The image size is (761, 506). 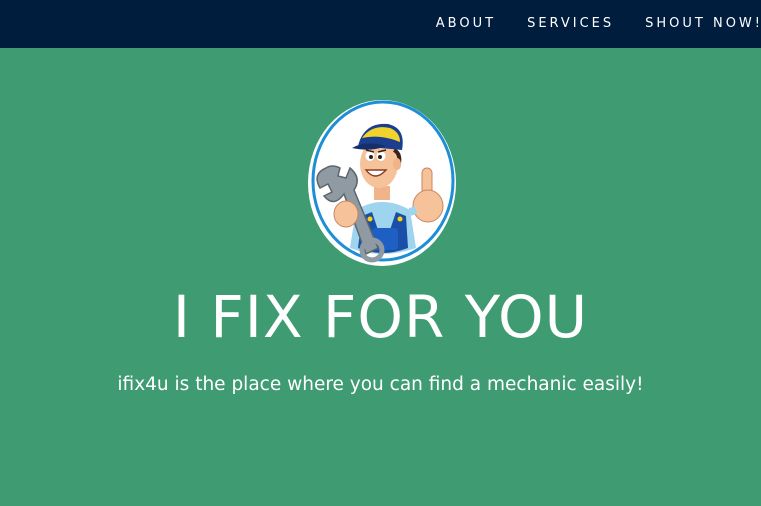 What do you see at coordinates (380, 24) in the screenshot?
I see `top-navbar: ABOUT SERVICES SHOUT NOW!` at bounding box center [380, 24].